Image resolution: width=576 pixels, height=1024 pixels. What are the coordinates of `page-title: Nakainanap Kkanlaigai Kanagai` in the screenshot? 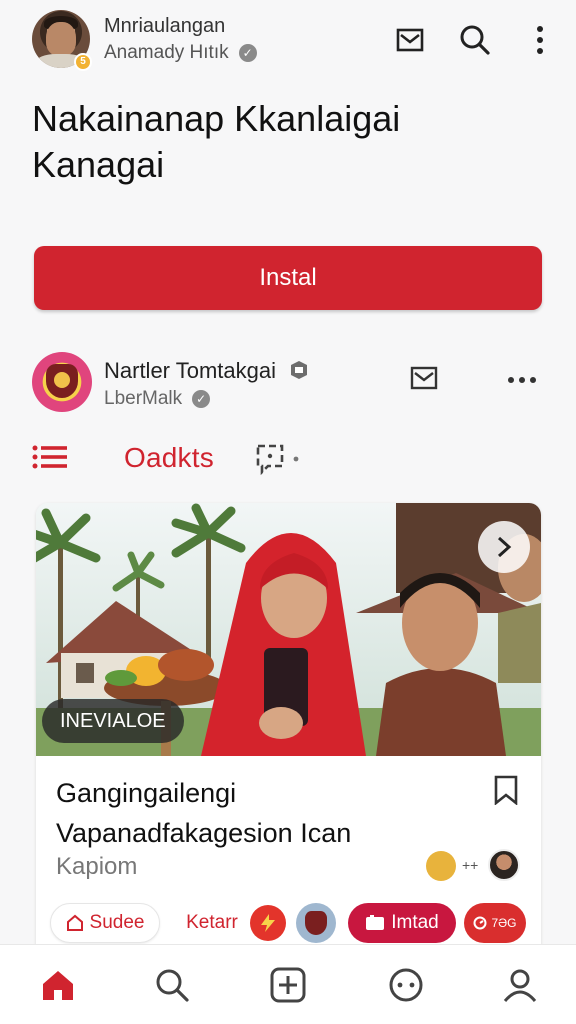 It's located at (282, 142).